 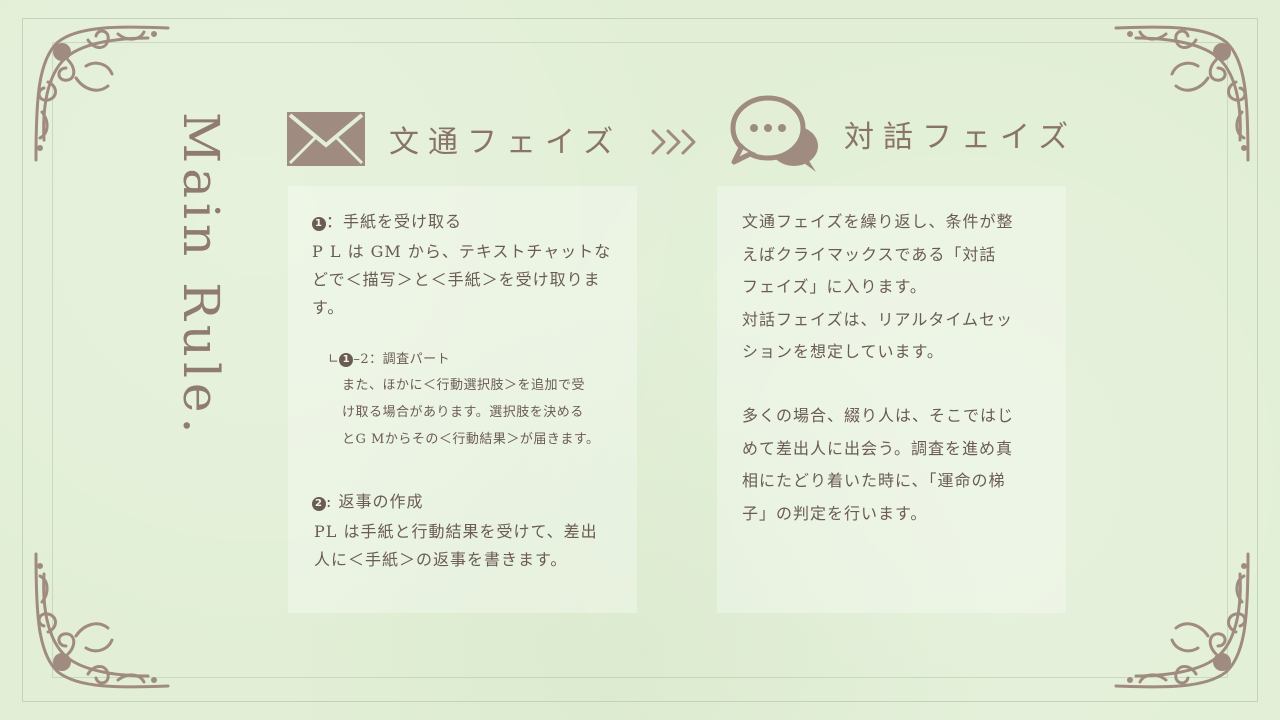 I want to click on phase-header-dialogue: 対話フェイズ, so click(x=903, y=134).